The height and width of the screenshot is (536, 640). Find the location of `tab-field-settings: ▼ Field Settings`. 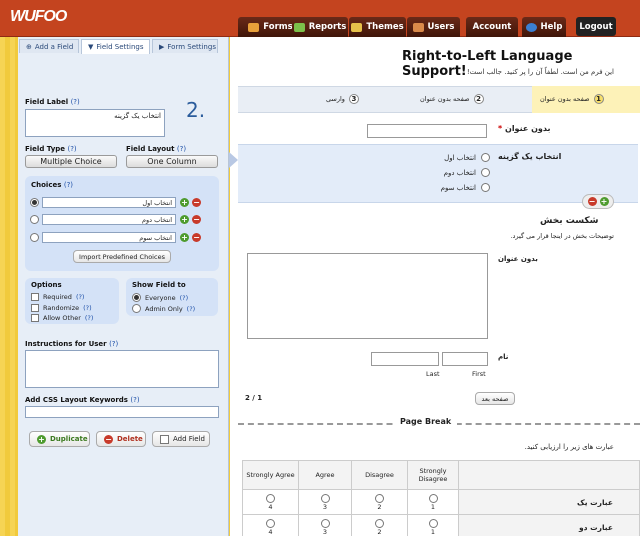

tab-field-settings: ▼ Field Settings is located at coordinates (115, 46).